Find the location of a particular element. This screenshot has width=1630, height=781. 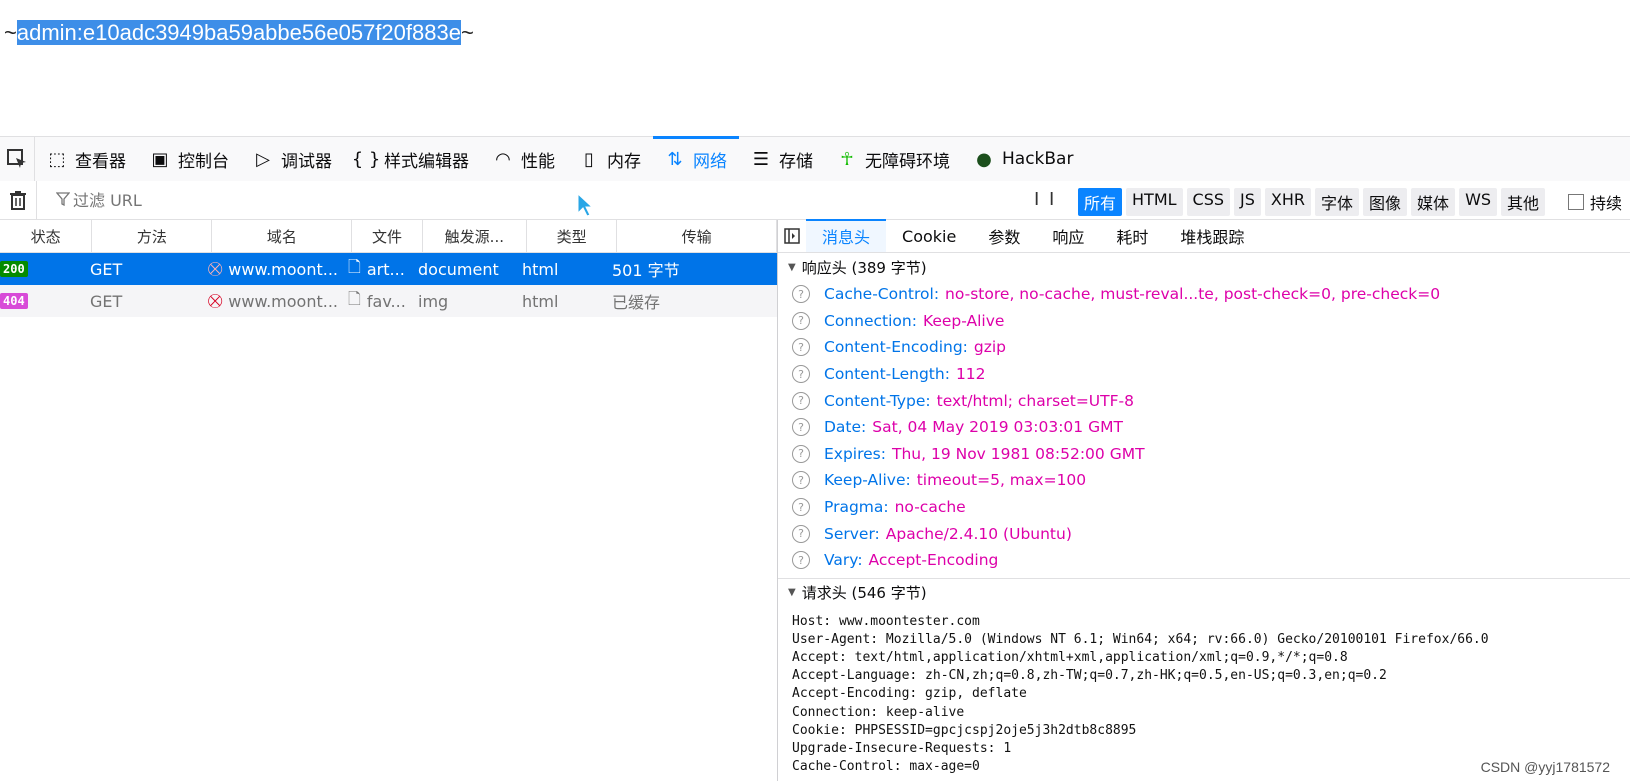

selected-hash-text: admin:e10adc3949ba59abbe56e057f20f883e is located at coordinates (238, 32).